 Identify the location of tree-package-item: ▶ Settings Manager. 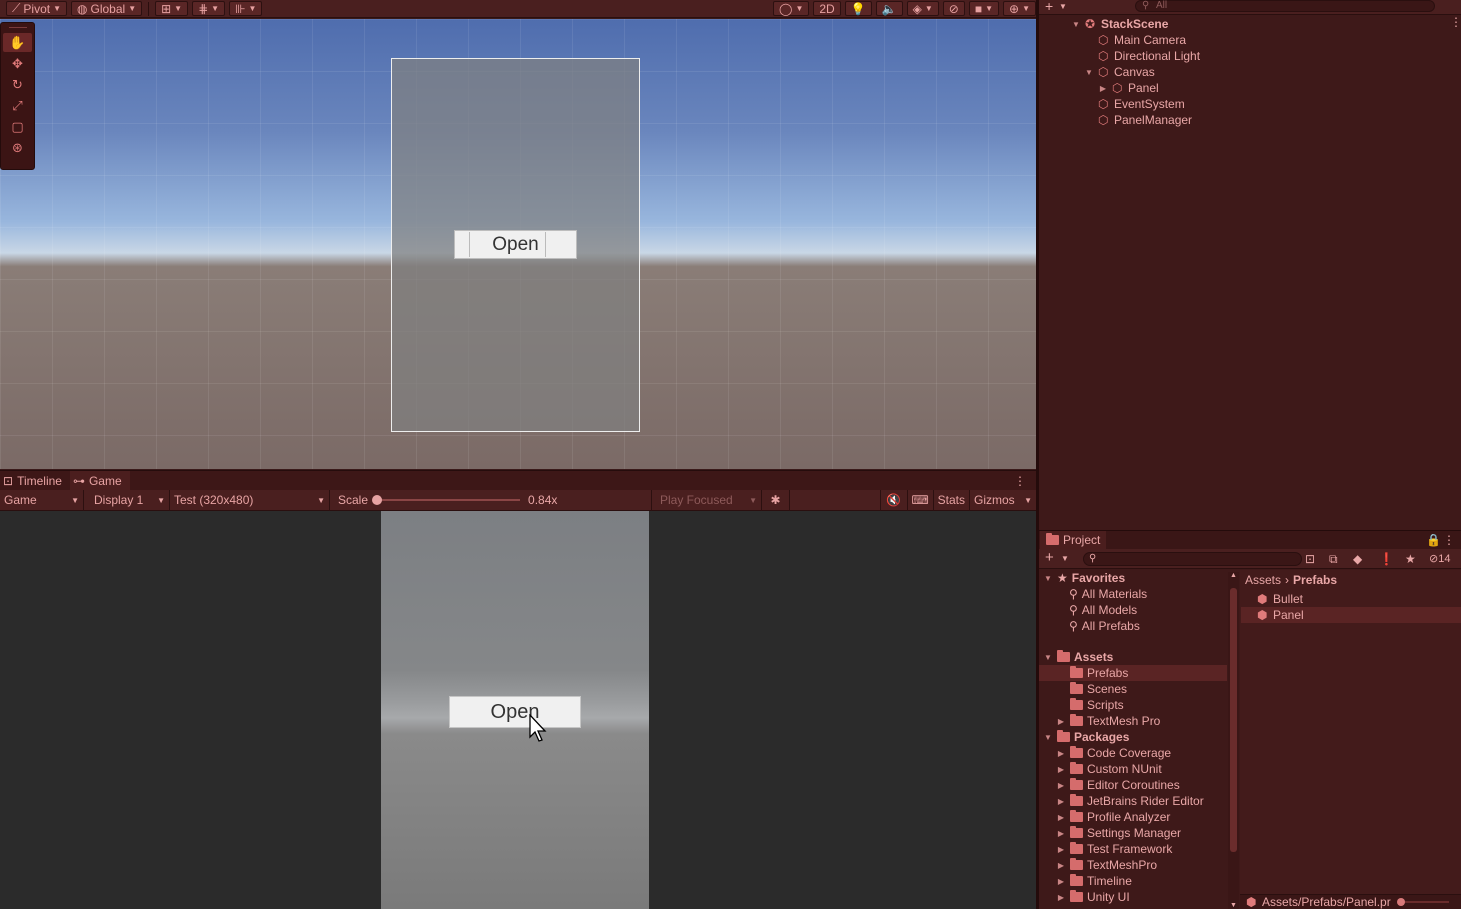
(1118, 833).